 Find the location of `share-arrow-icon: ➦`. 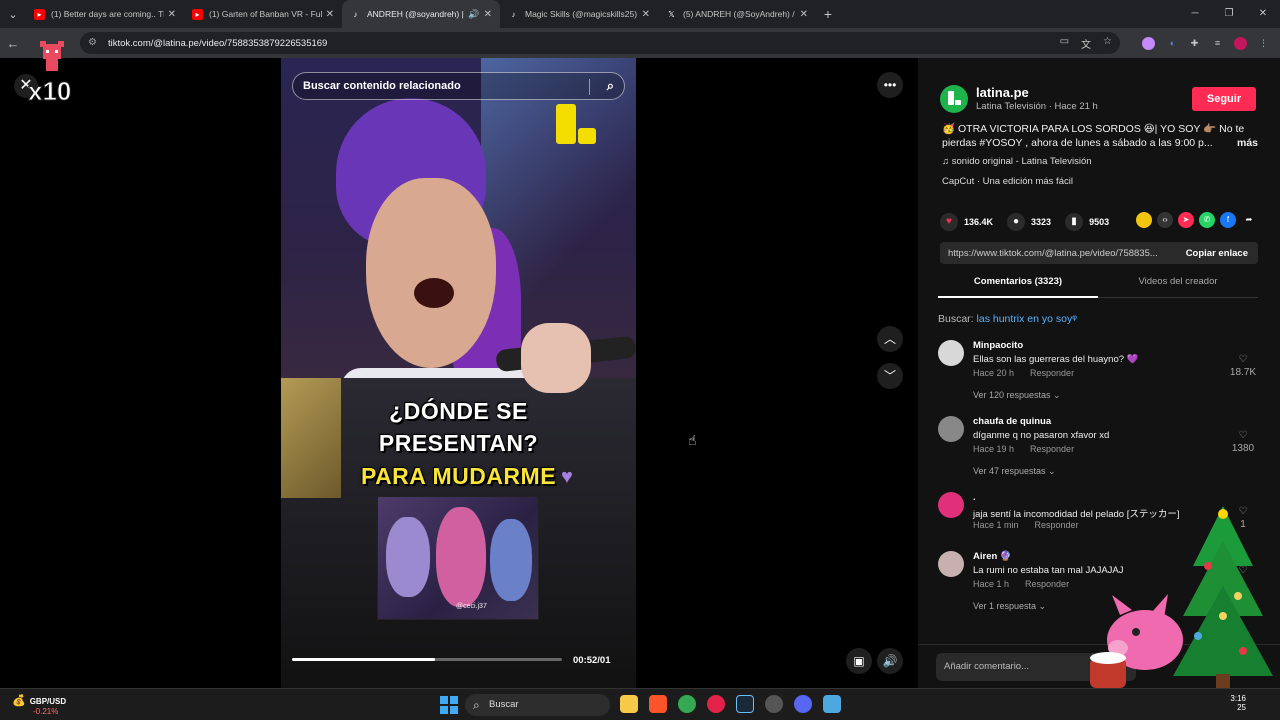

share-arrow-icon: ➦ is located at coordinates (1249, 220).